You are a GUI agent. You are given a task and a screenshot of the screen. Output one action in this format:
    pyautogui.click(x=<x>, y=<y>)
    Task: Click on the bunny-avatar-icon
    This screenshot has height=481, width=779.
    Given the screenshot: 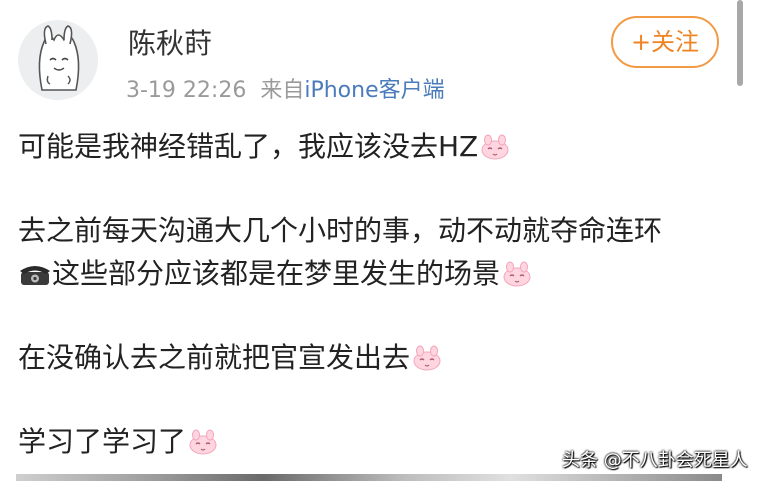 What is the action you would take?
    pyautogui.click(x=59, y=58)
    